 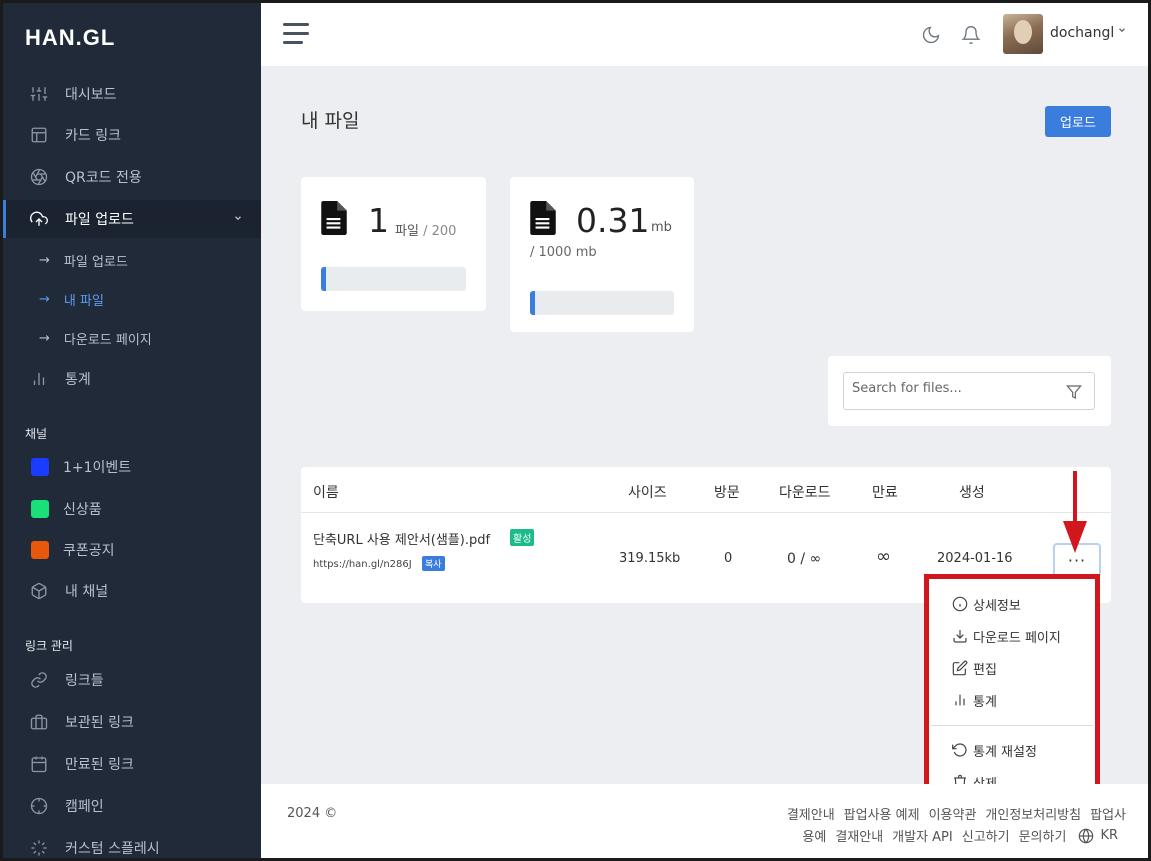 What do you see at coordinates (986, 835) in the screenshot?
I see `footer-link: 신고하기` at bounding box center [986, 835].